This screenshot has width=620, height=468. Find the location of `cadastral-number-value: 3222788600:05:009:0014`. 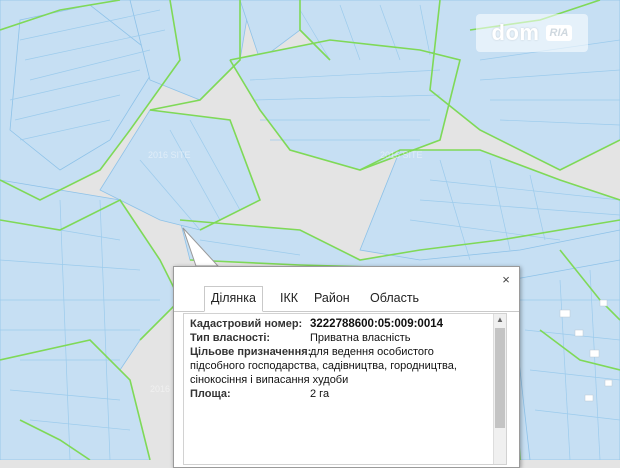

cadastral-number-value: 3222788600:05:009:0014 is located at coordinates (377, 324).